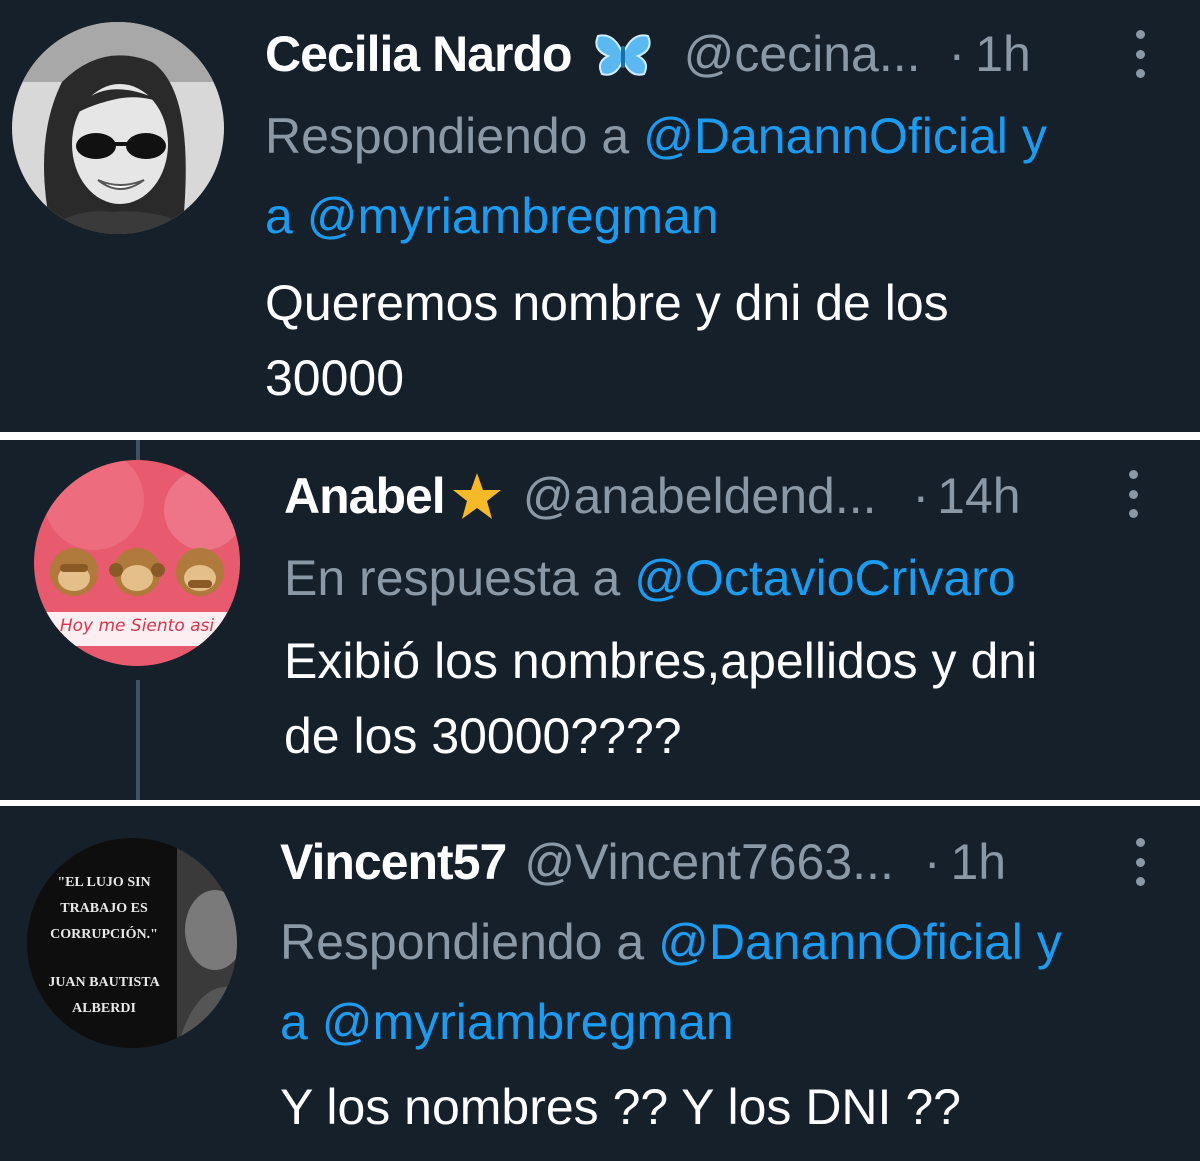 This screenshot has height=1161, width=1200. What do you see at coordinates (607, 303) in the screenshot?
I see `tweet-text-line: Queremos nombre y dni de los` at bounding box center [607, 303].